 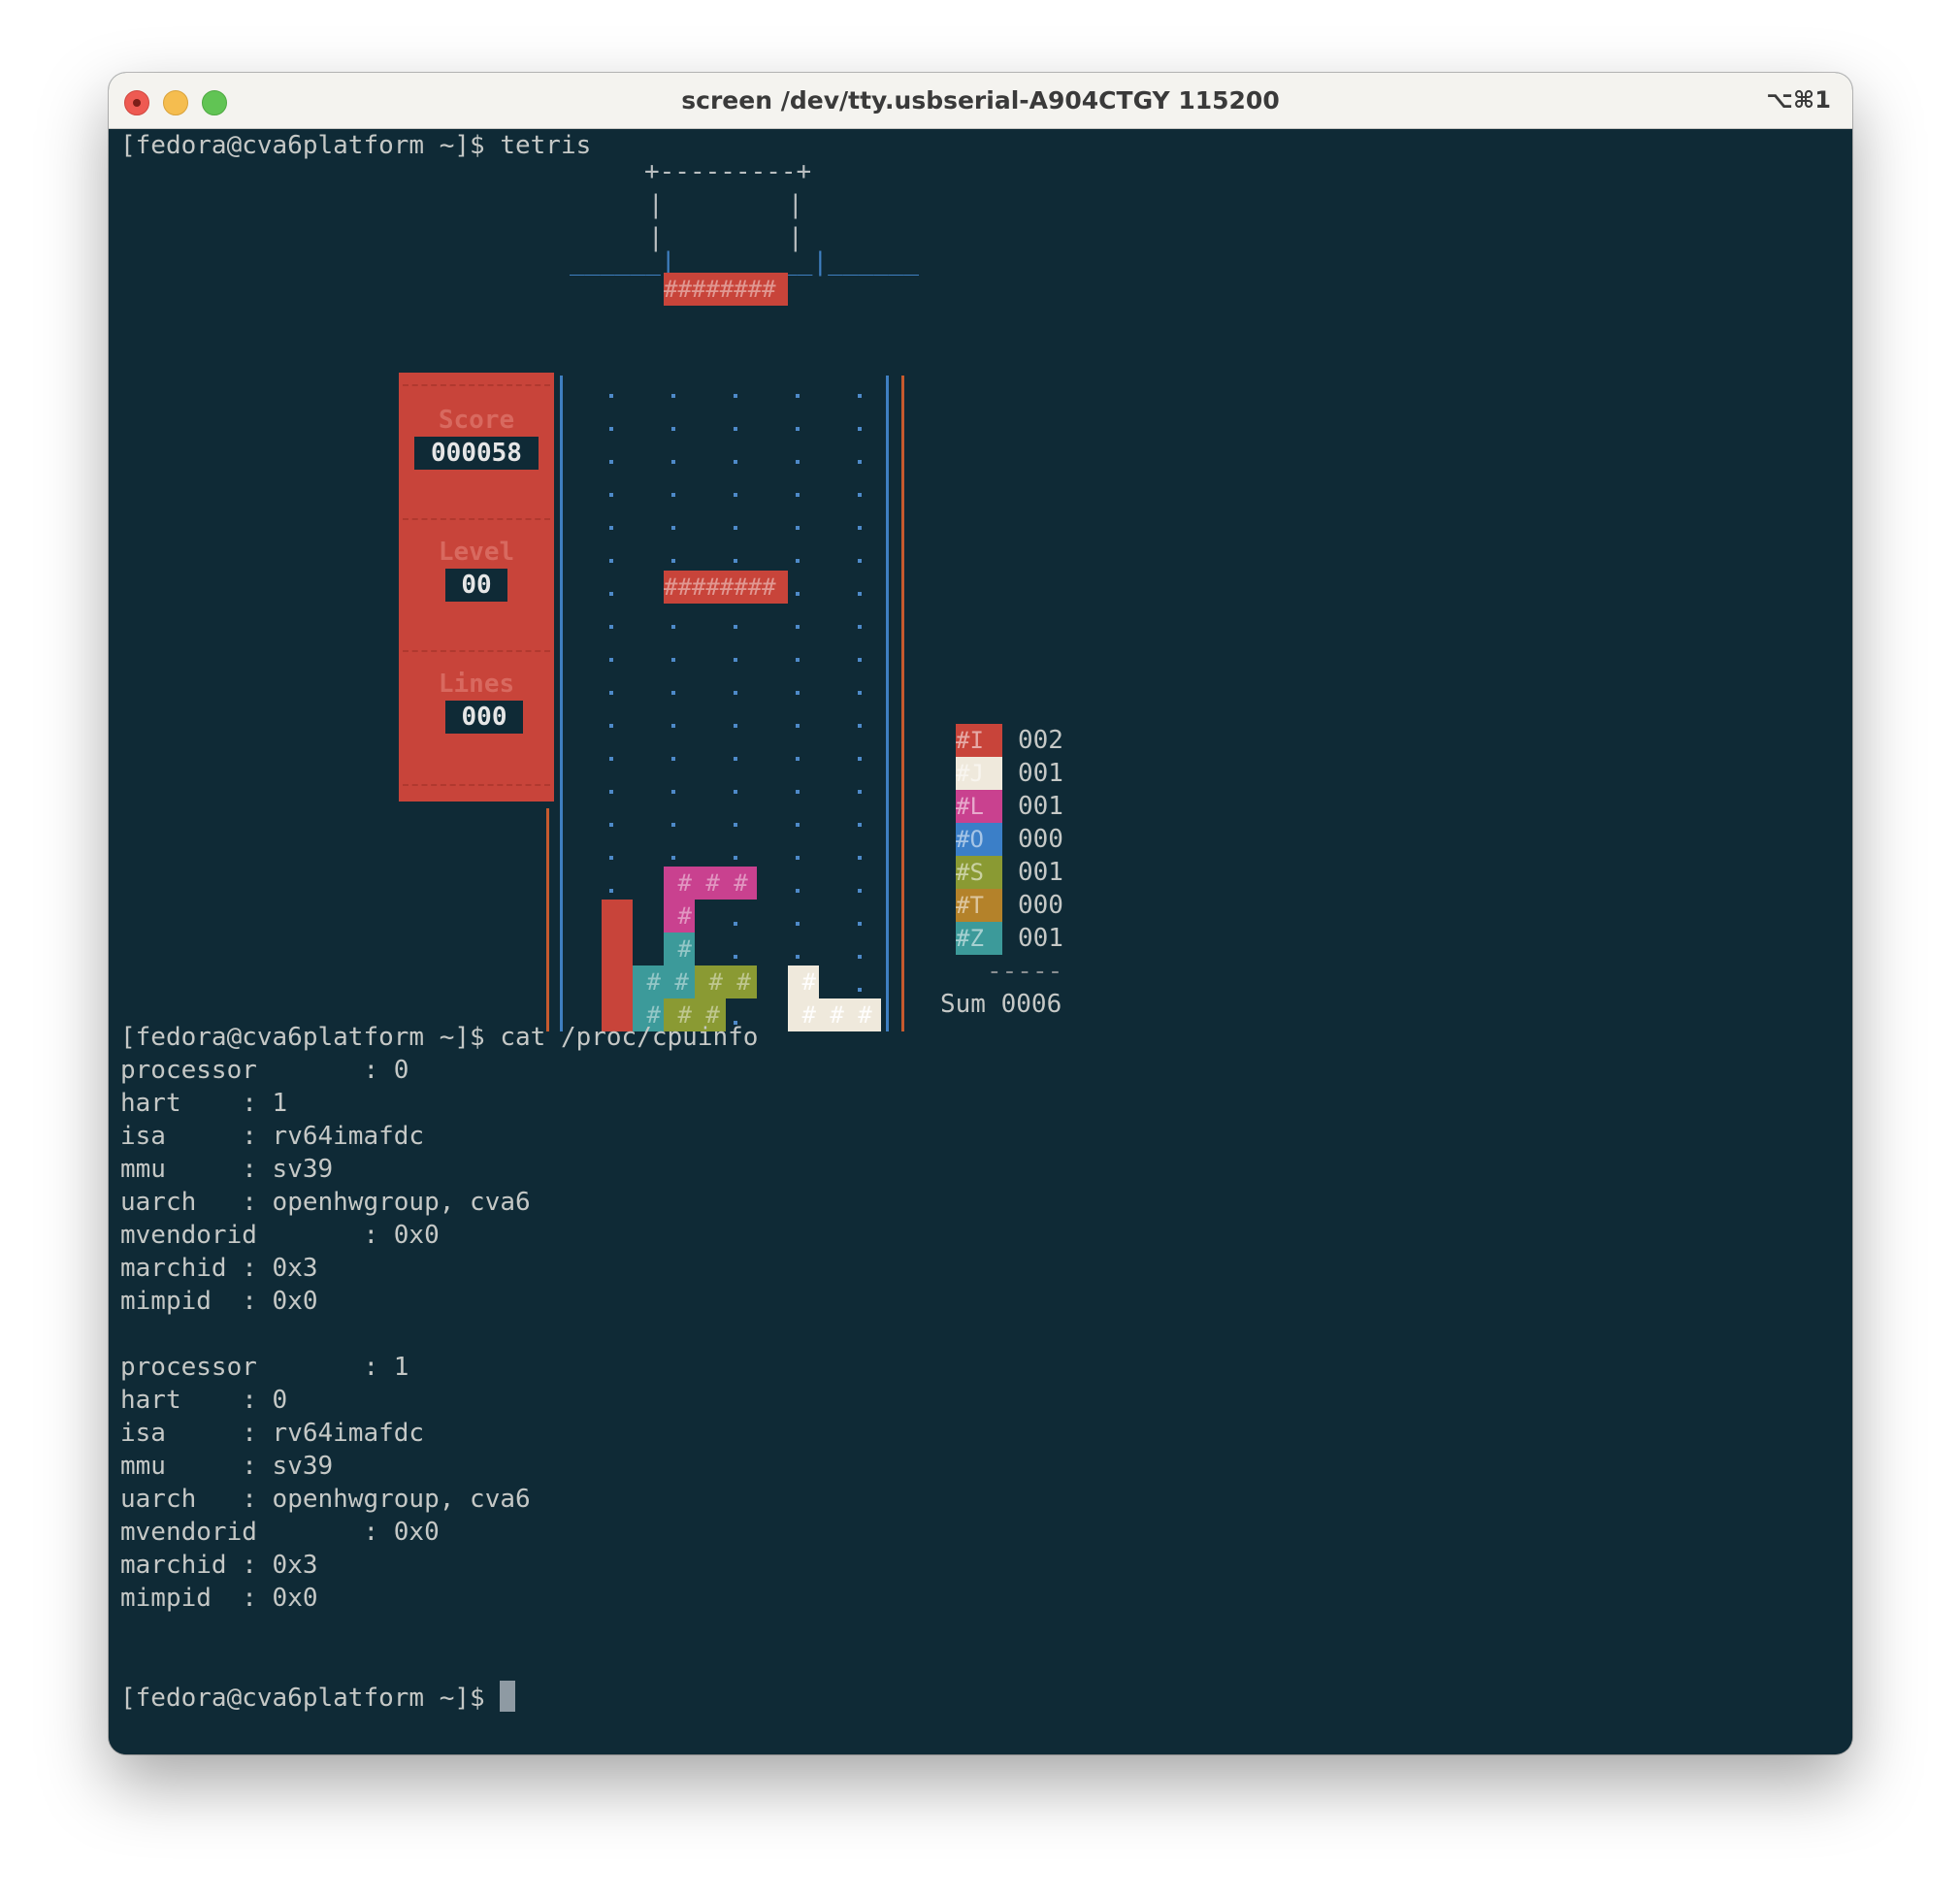 What do you see at coordinates (979, 905) in the screenshot?
I see `stat-piece-swatch: #T` at bounding box center [979, 905].